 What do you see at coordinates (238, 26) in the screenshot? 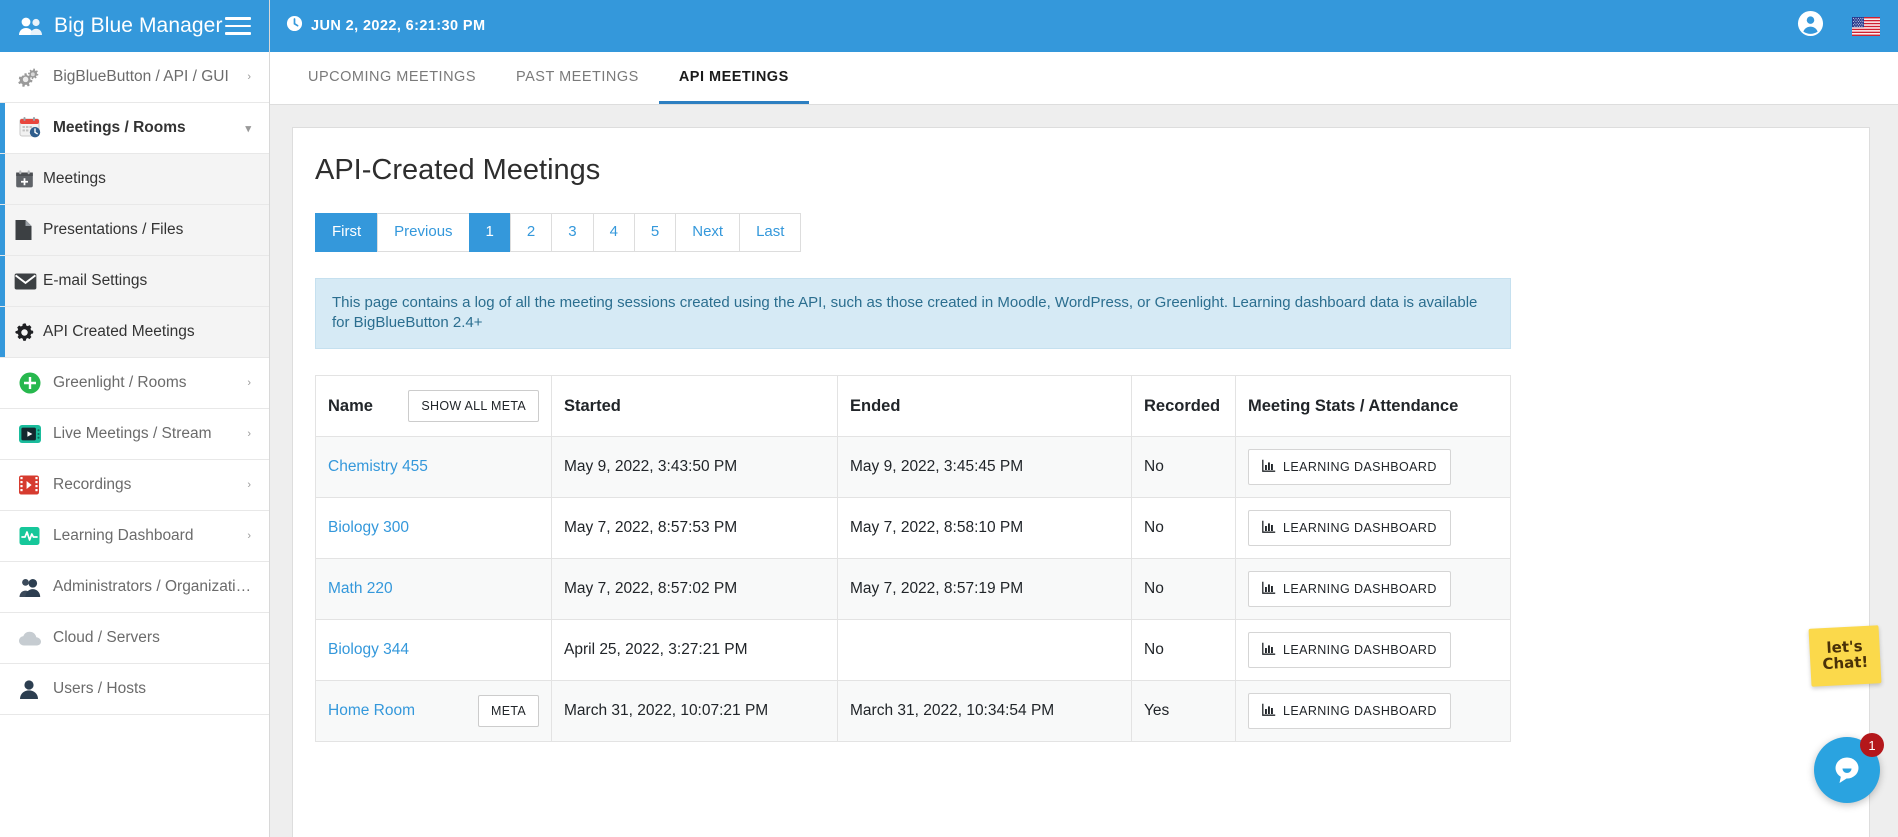
I see `hamburger-icon` at bounding box center [238, 26].